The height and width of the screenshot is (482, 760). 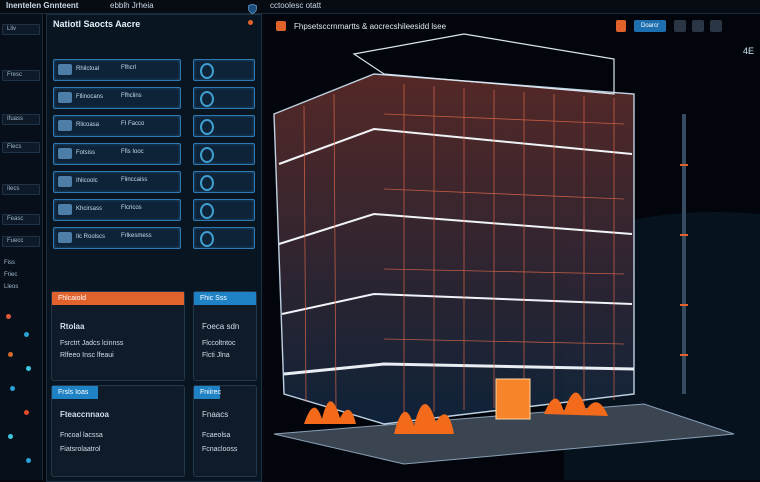 What do you see at coordinates (11, 287) in the screenshot?
I see `rail-label-9: Lleos` at bounding box center [11, 287].